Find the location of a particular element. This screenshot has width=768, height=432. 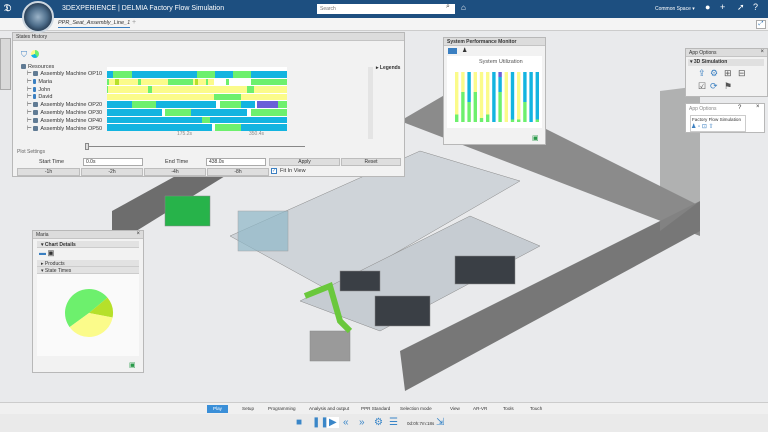

filter-icon: ⛉ is located at coordinates (24, 55).